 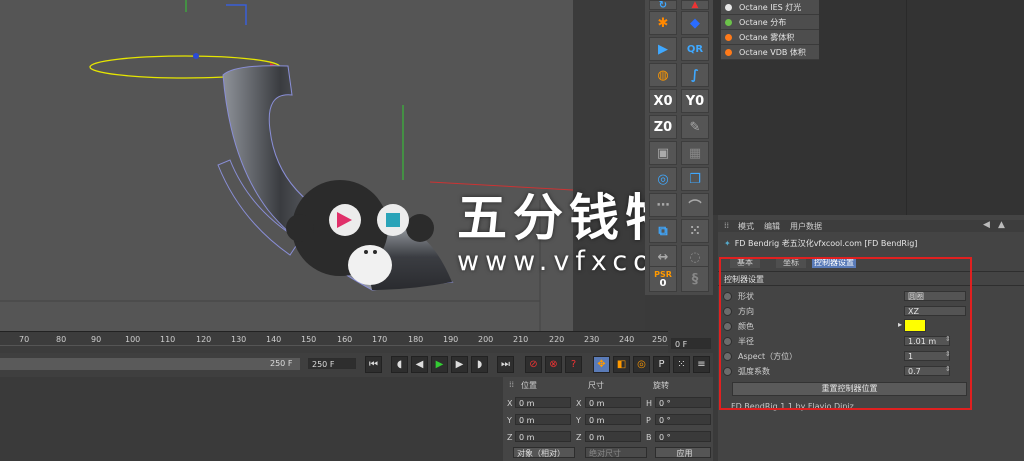 I want to click on go-start-button: ⏮, so click(x=373, y=364).